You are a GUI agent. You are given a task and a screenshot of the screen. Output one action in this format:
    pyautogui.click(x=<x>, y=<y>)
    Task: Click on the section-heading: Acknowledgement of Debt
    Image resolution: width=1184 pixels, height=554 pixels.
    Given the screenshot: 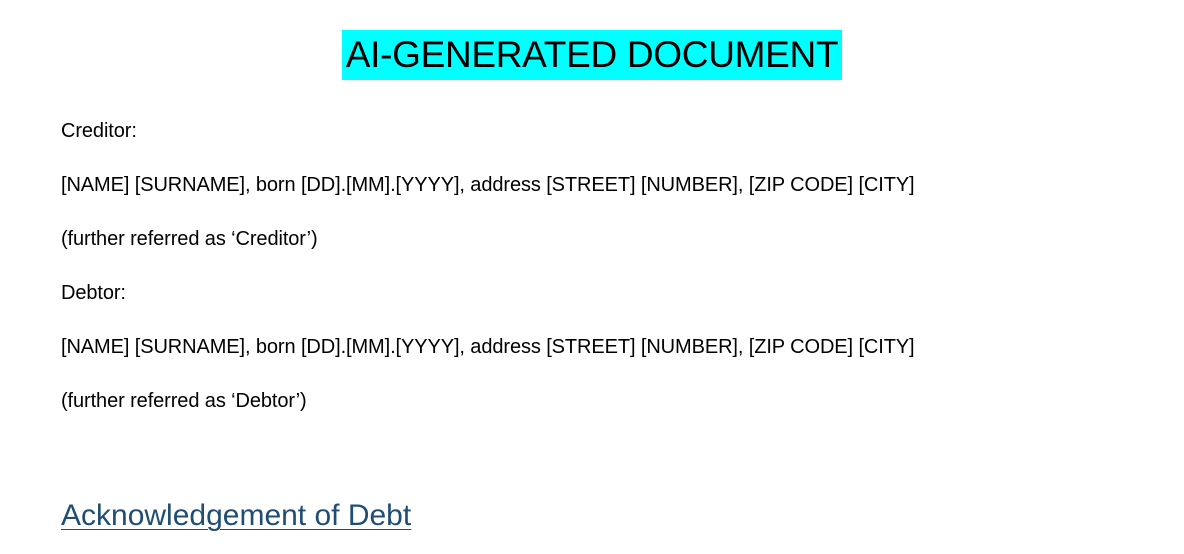 What is the action you would take?
    pyautogui.click(x=236, y=515)
    